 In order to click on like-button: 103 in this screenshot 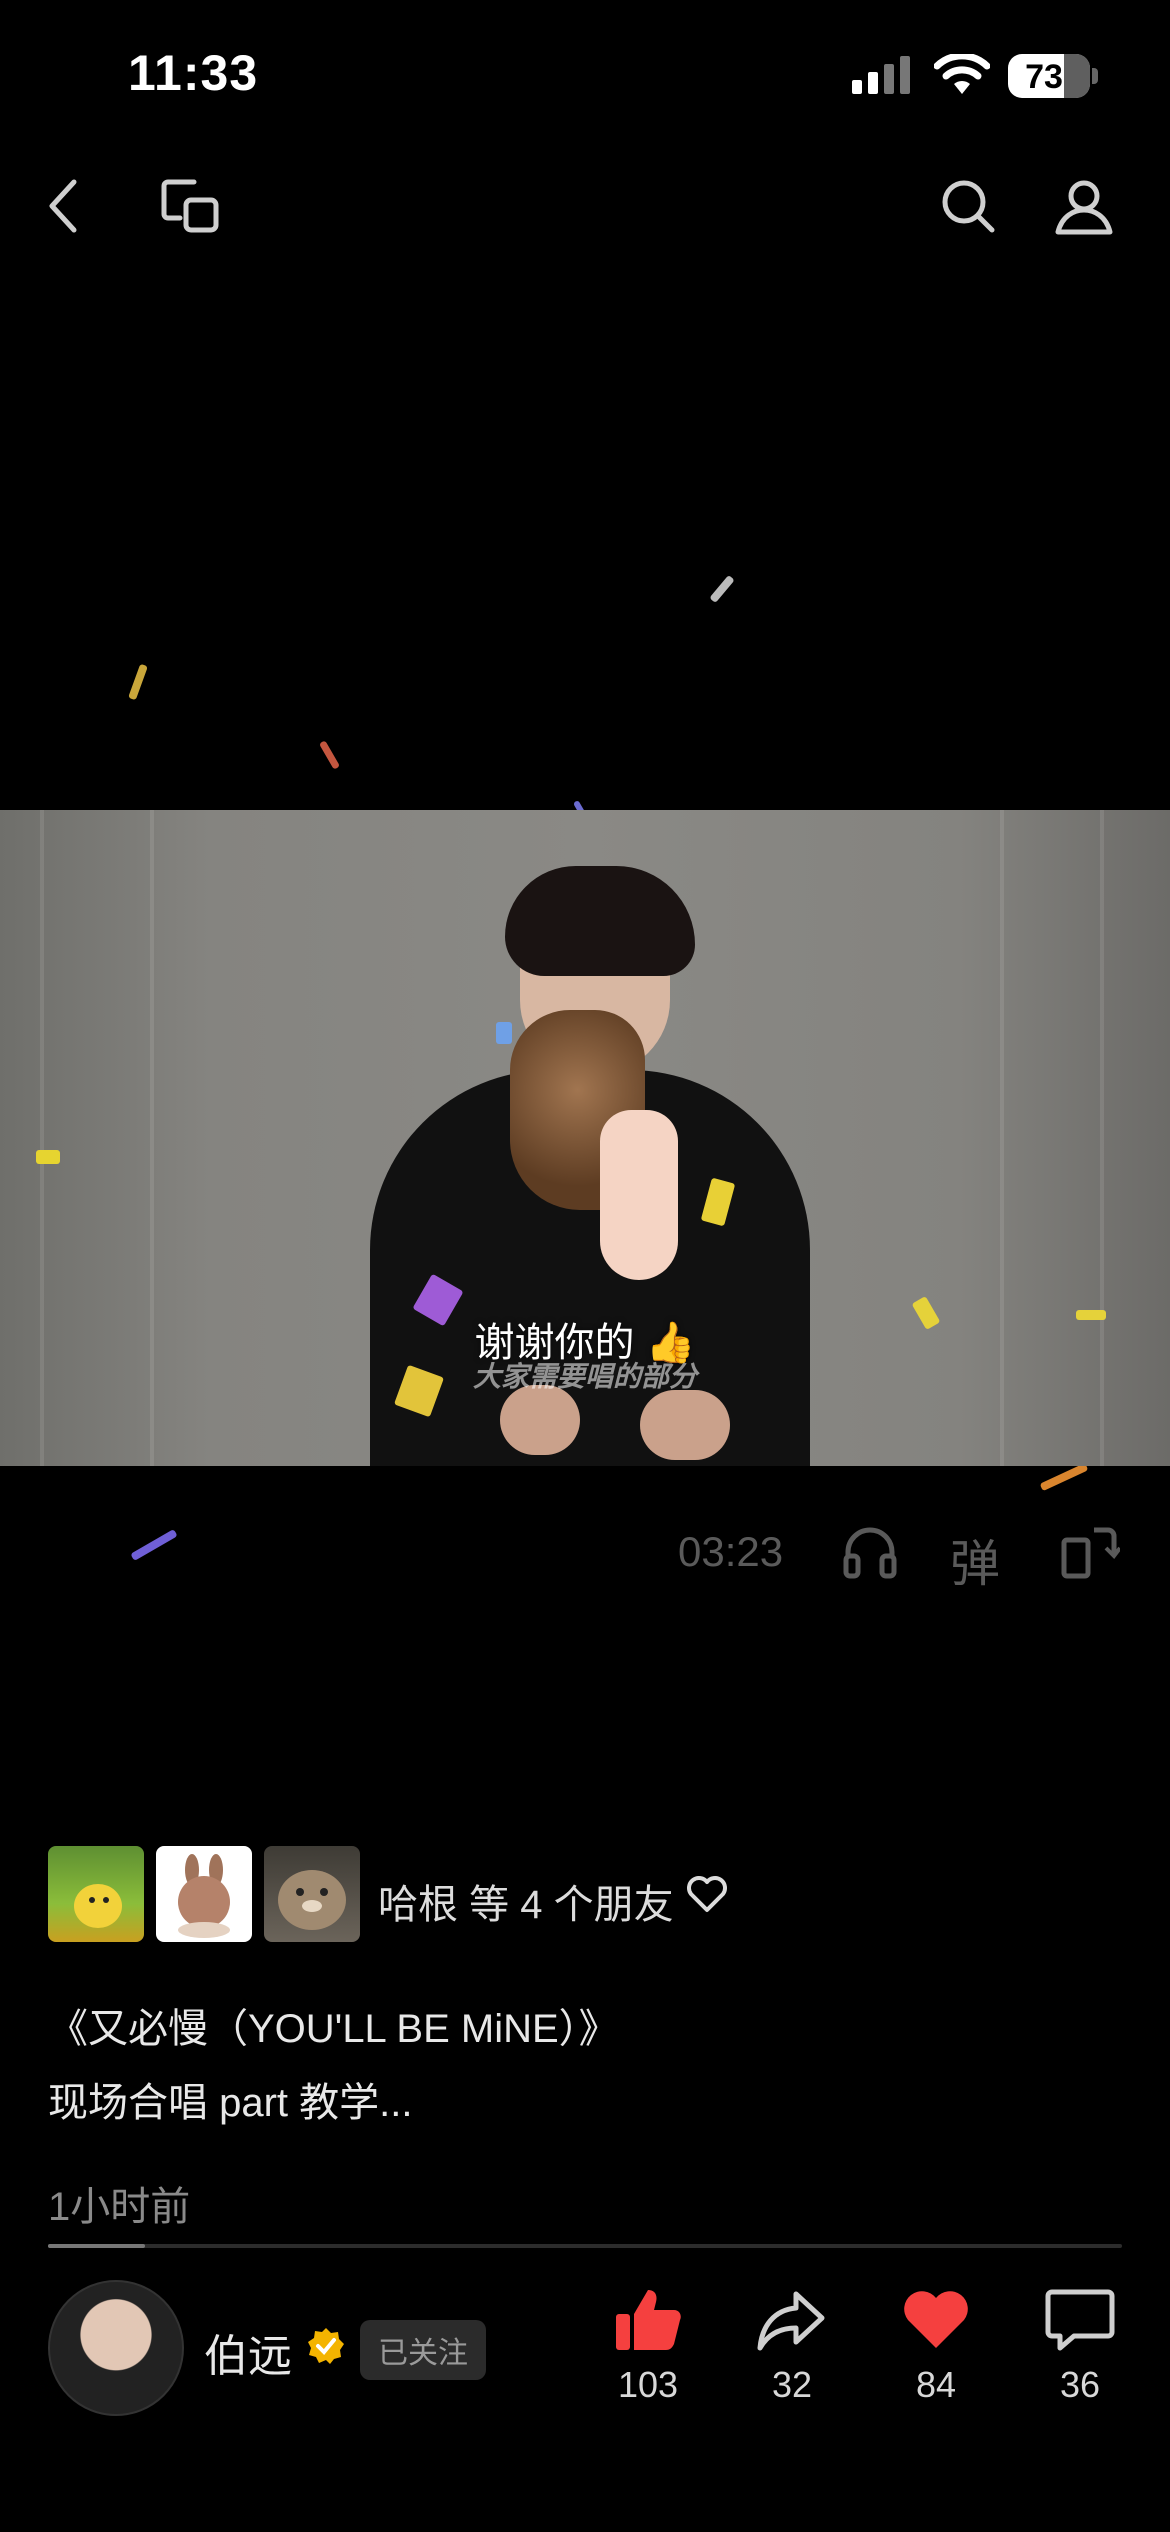, I will do `click(648, 2346)`.